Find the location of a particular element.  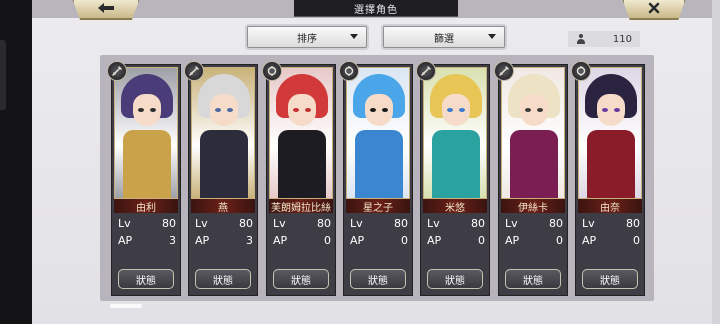

sort-dropdown-label: 排序 is located at coordinates (307, 39).